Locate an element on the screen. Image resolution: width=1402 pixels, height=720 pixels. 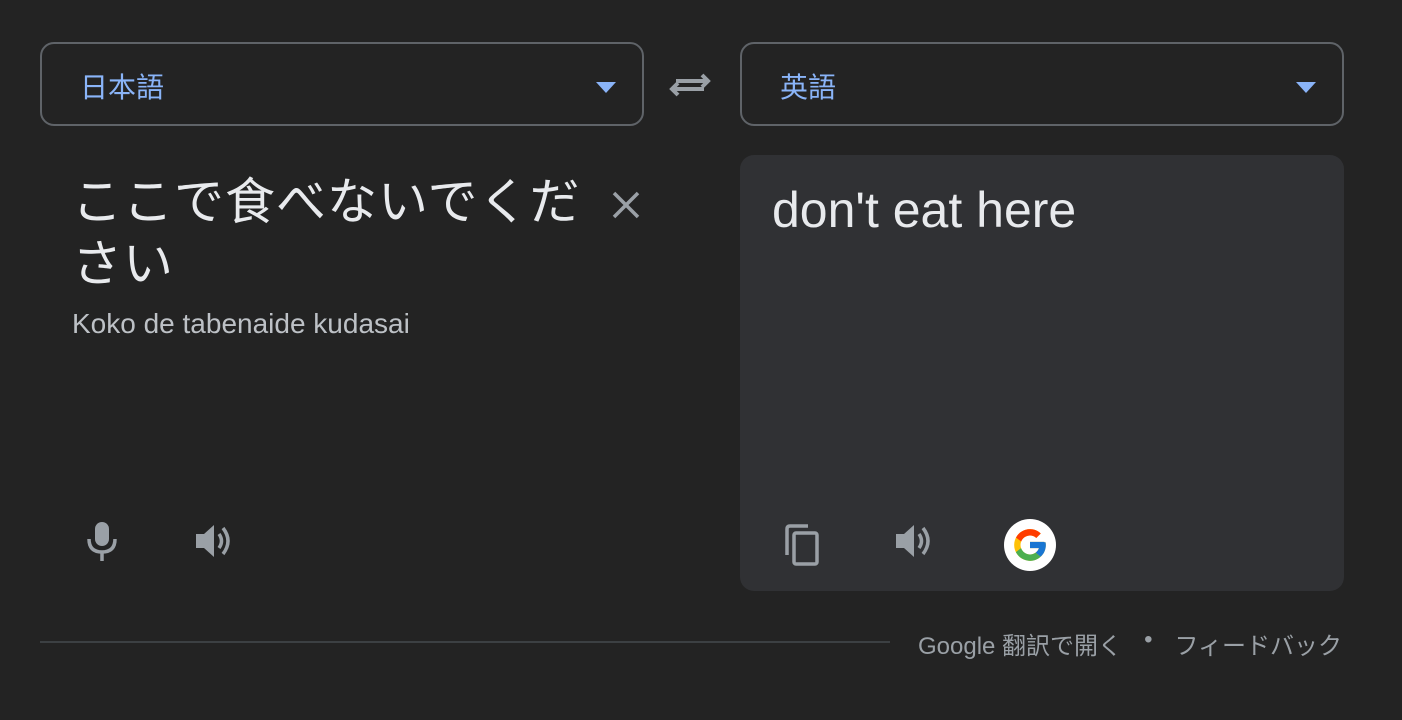
copy-icon is located at coordinates (802, 545).